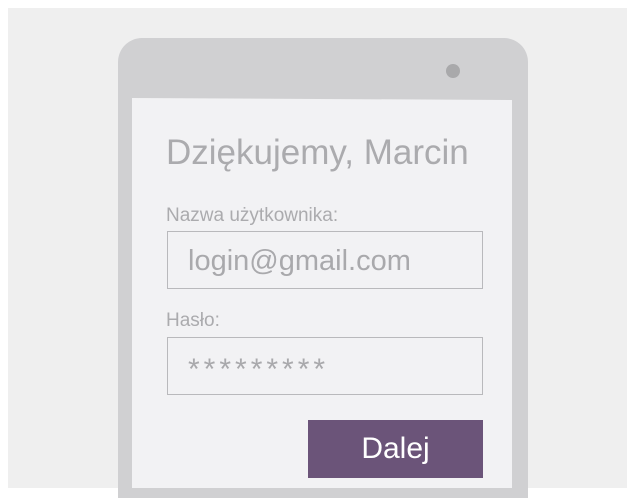 This screenshot has height=498, width=627. What do you see at coordinates (325, 260) in the screenshot?
I see `username-field: login@gmail.com` at bounding box center [325, 260].